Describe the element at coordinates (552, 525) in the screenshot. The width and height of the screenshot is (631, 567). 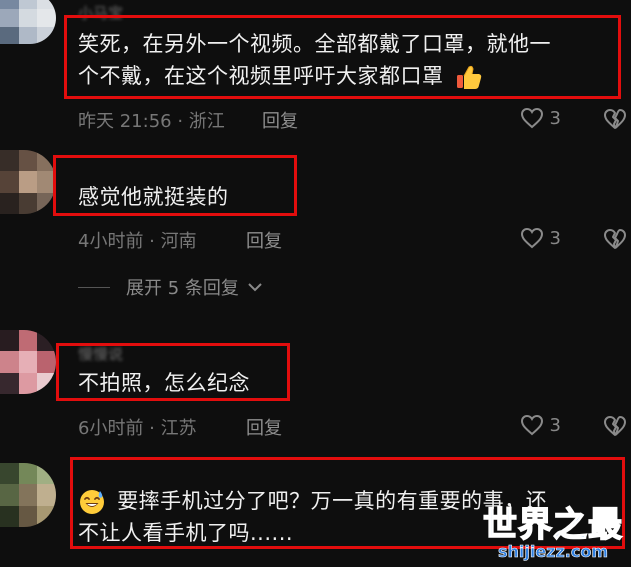
I see `watermark-title: 世界之最` at that location.